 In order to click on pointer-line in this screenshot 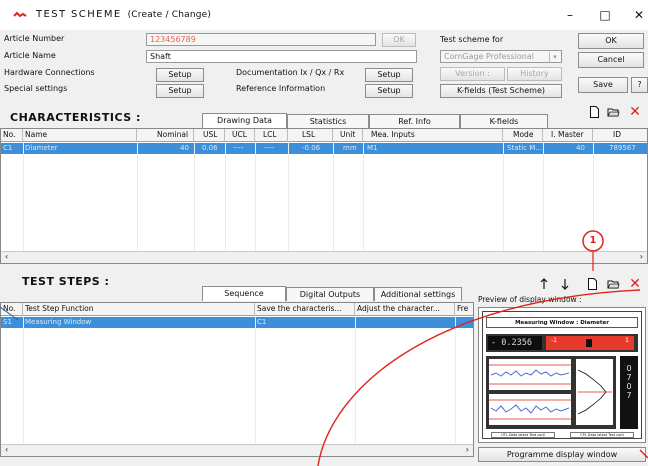, I will do `click(9, 313)`.